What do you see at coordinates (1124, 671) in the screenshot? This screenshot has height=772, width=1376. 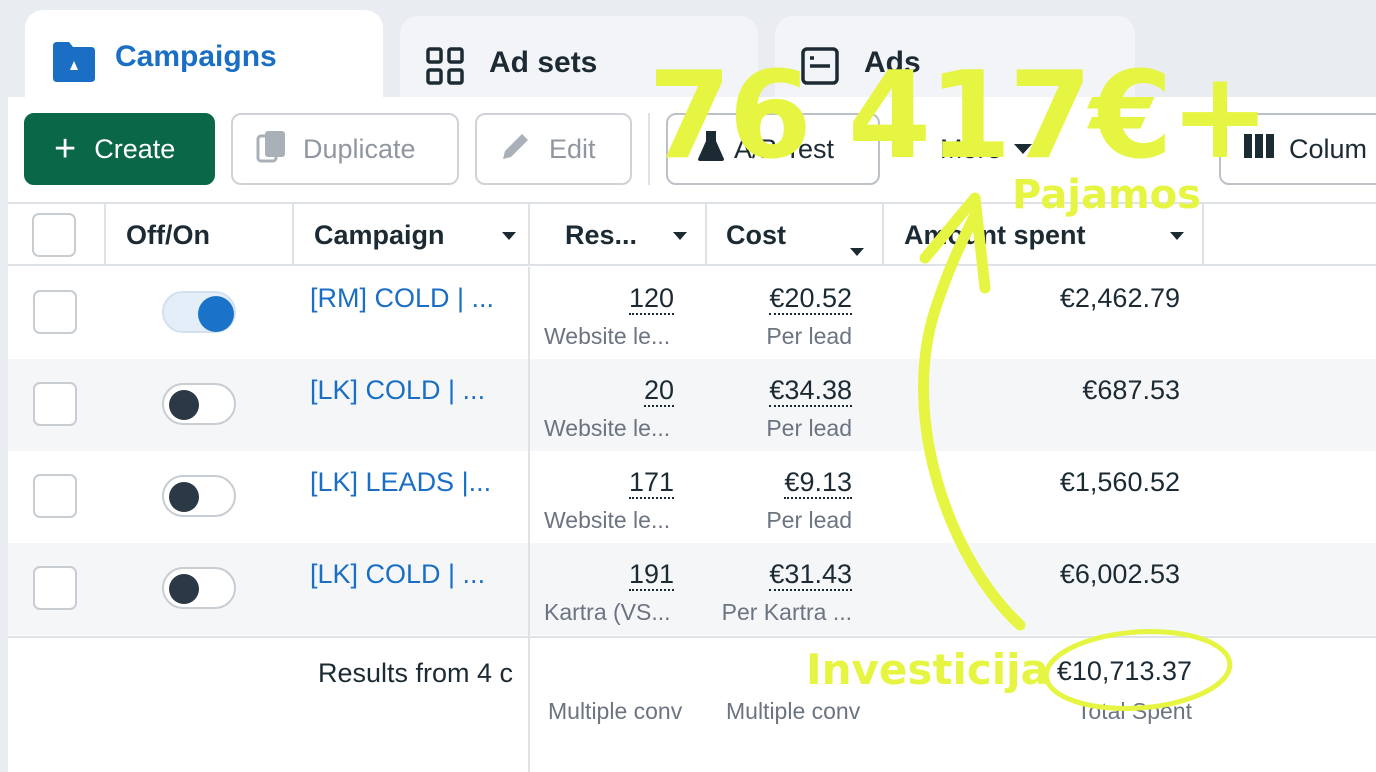 I see `total-spent-value: €10,713.37` at bounding box center [1124, 671].